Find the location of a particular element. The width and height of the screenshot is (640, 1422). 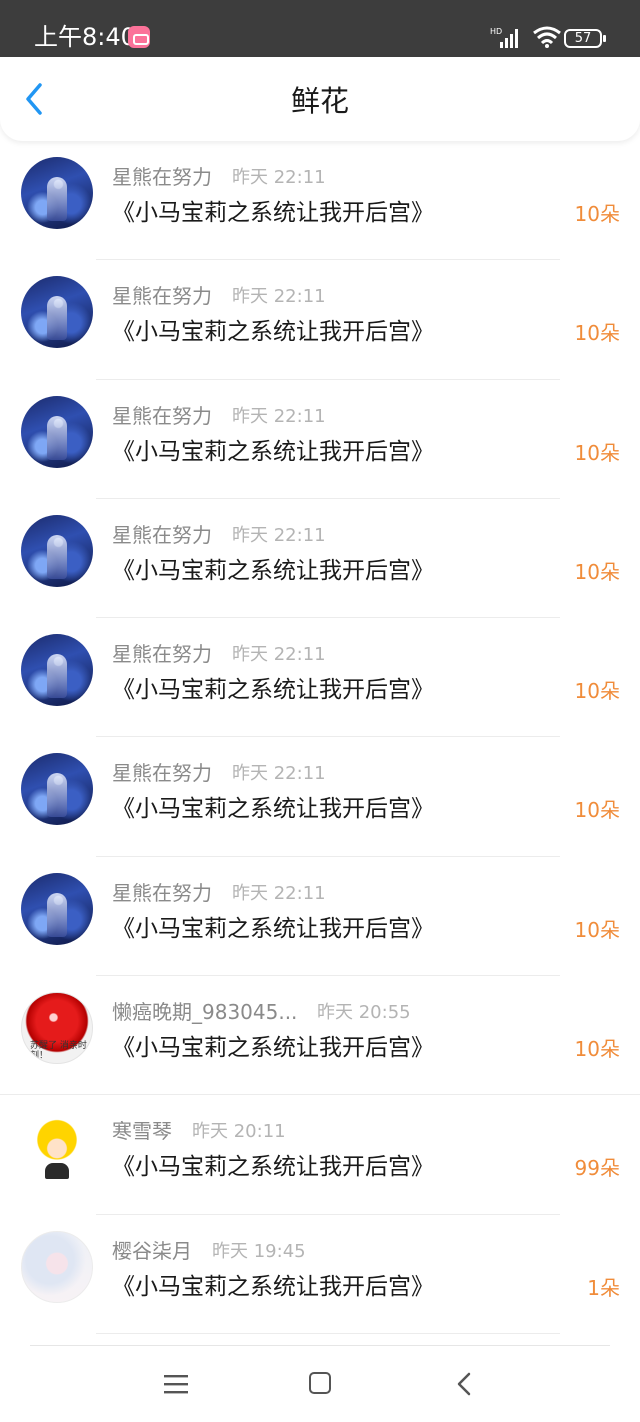

row-divider is located at coordinates (328, 1333).